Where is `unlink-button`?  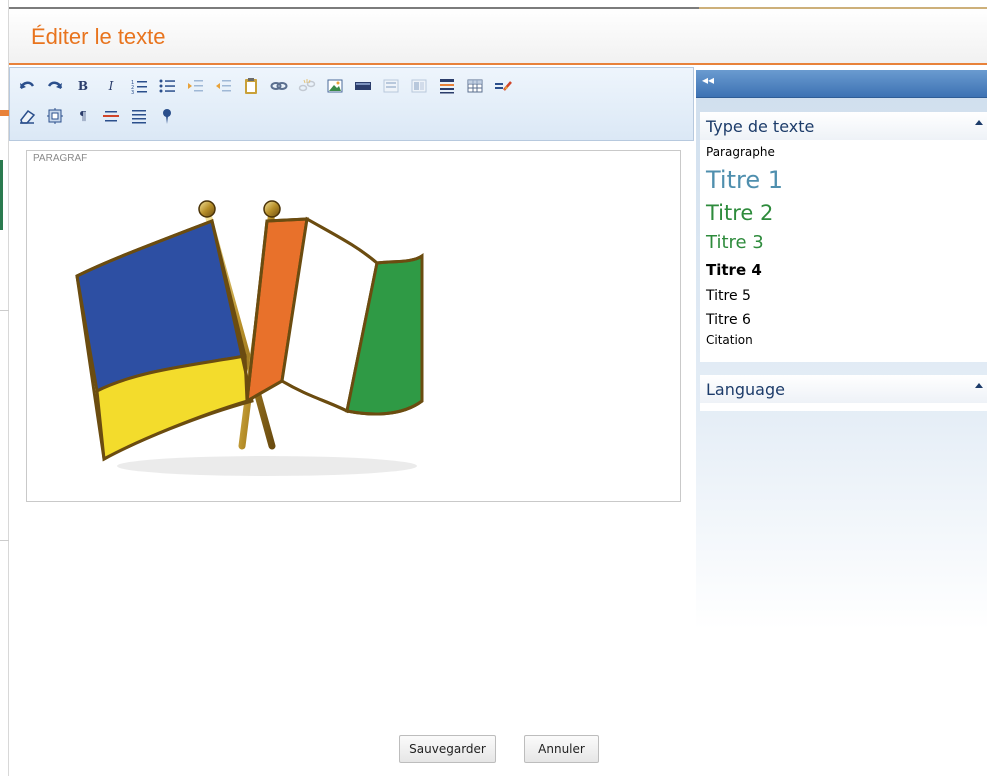
unlink-button is located at coordinates (307, 86).